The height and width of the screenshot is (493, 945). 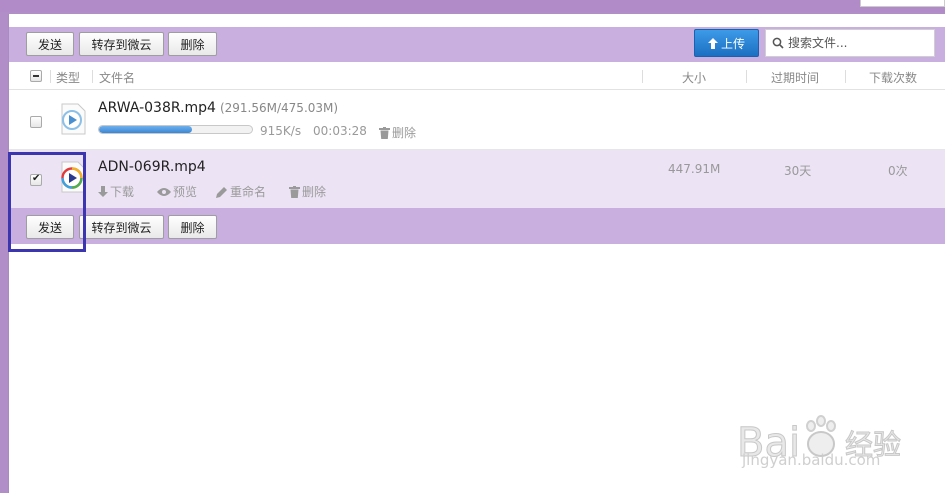 I want to click on upload-label: 上传, so click(x=732, y=43).